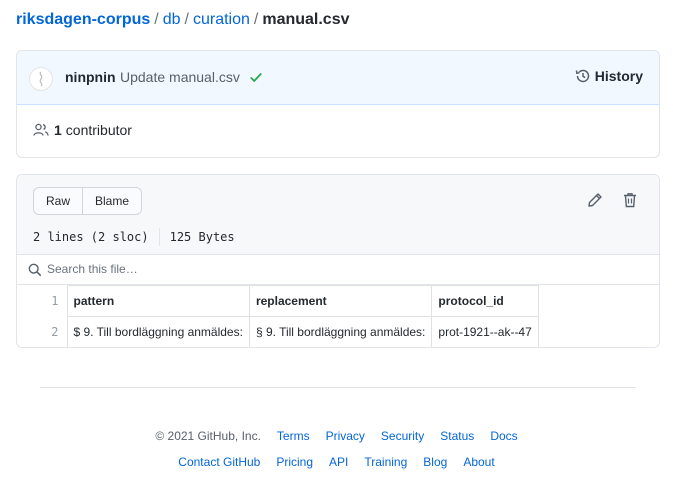 The height and width of the screenshot is (486, 673). Describe the element at coordinates (42, 301) in the screenshot. I see `line-number: 1` at that location.